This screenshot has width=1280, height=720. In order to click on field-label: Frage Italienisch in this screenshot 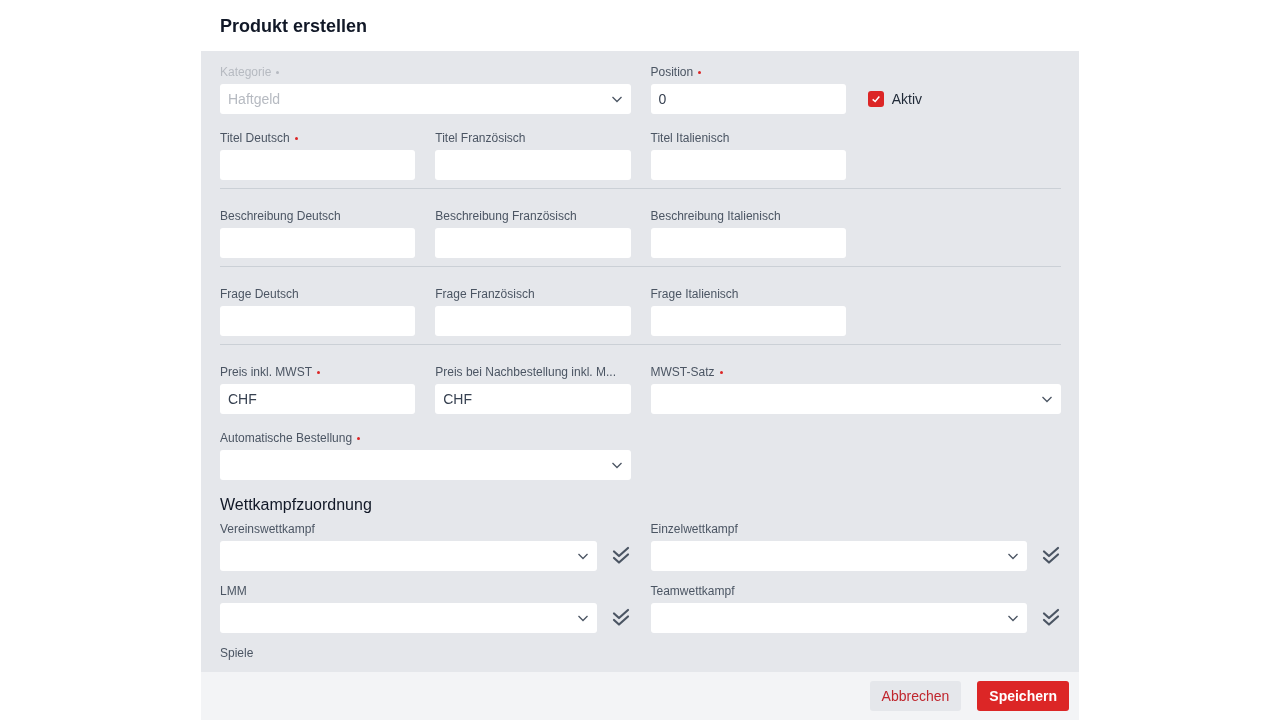, I will do `click(694, 294)`.